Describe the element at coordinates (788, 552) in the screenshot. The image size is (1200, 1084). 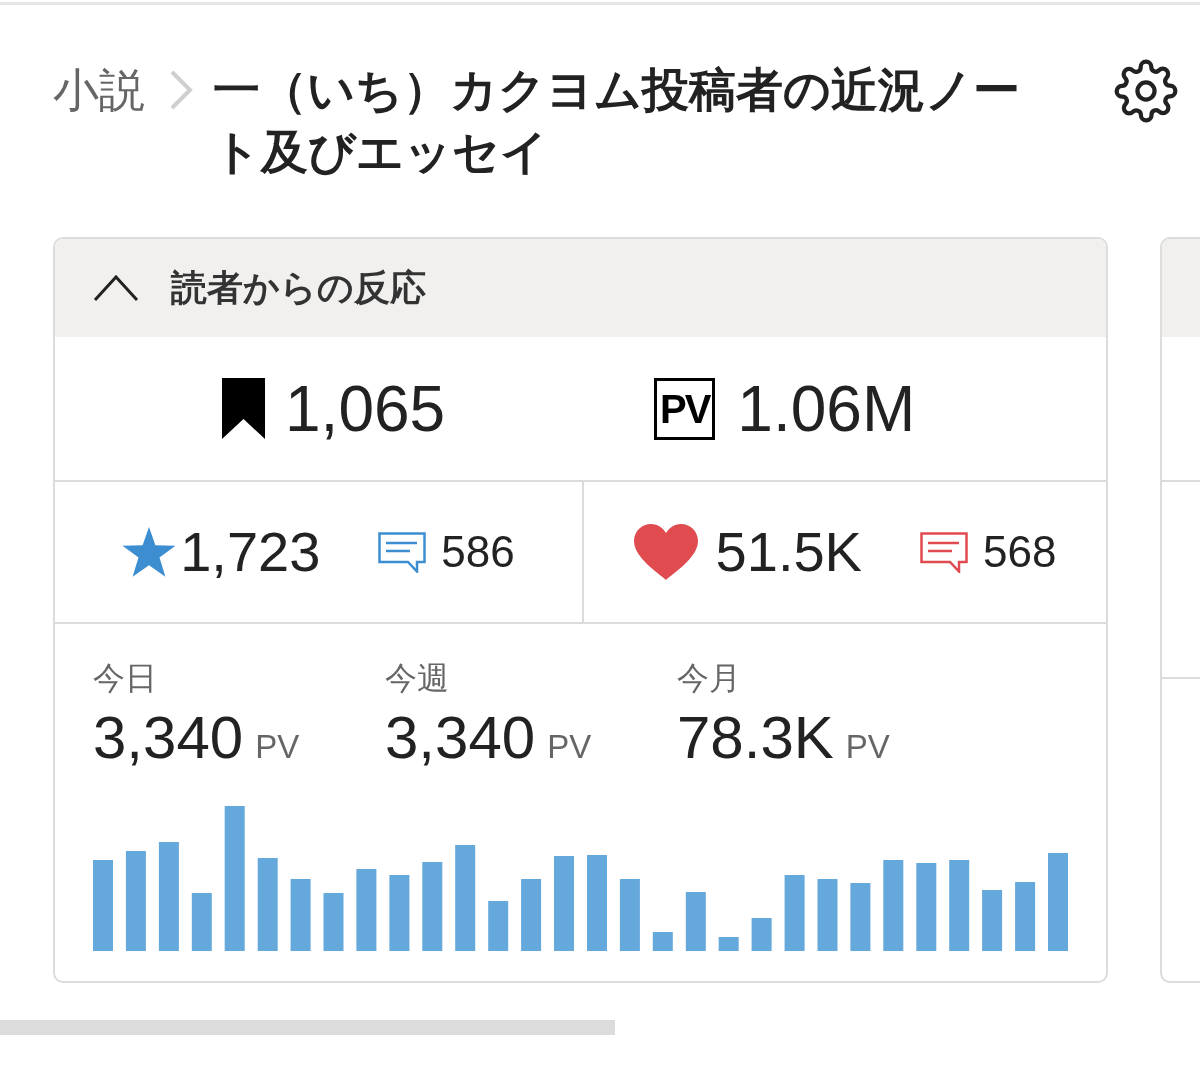
I see `heart-count: 51.5K` at that location.